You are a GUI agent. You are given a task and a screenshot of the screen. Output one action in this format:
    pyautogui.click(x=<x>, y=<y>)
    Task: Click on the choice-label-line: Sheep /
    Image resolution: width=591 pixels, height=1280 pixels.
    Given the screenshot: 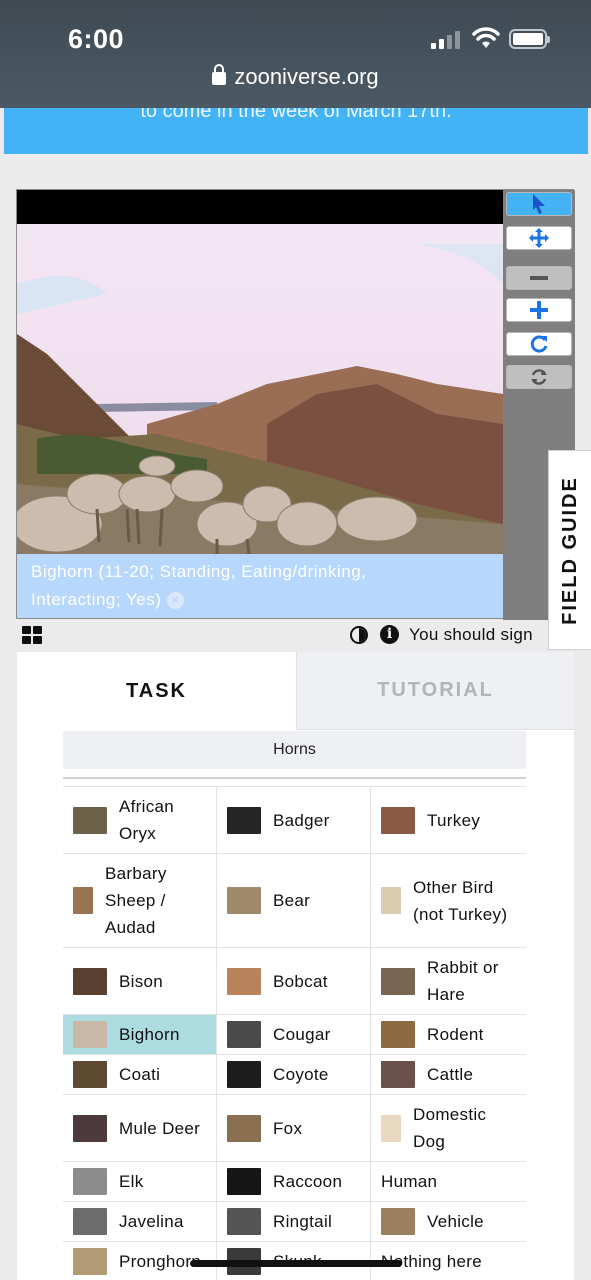 What is the action you would take?
    pyautogui.click(x=135, y=900)
    